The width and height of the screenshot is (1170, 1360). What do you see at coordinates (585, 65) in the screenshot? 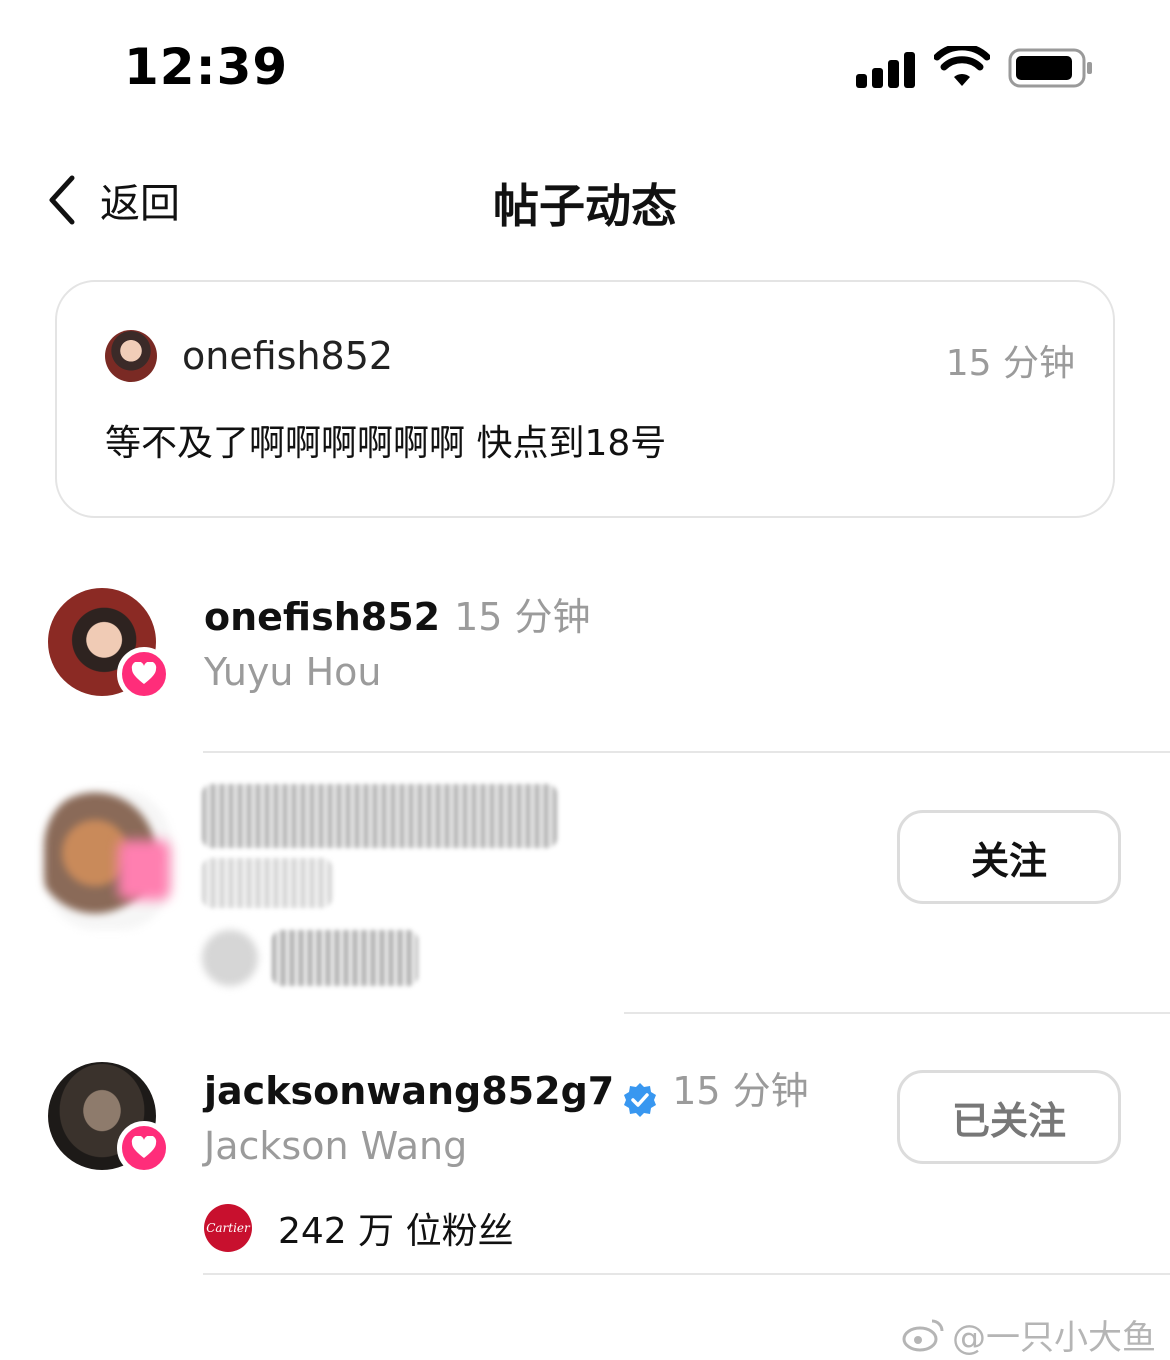
I see `status-bar: 12:39` at bounding box center [585, 65].